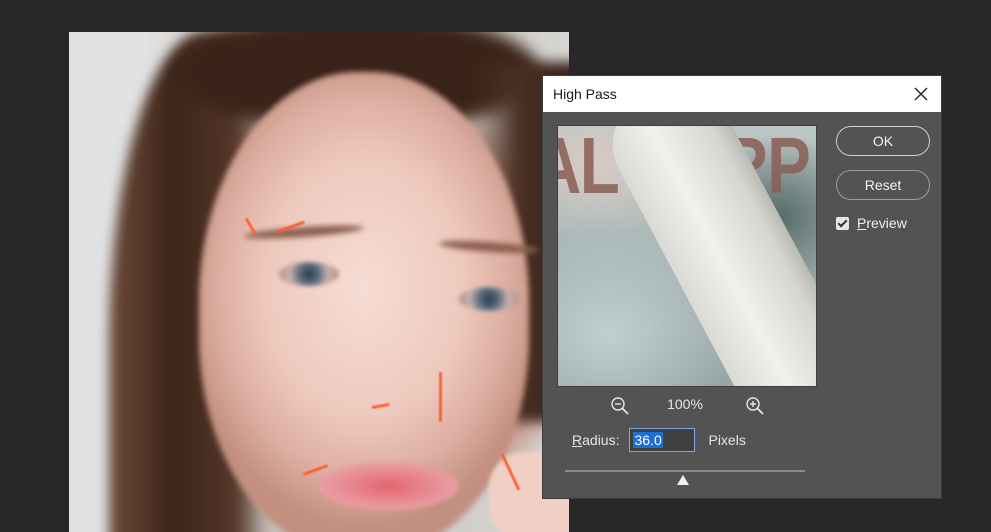  I want to click on close-button, so click(921, 94).